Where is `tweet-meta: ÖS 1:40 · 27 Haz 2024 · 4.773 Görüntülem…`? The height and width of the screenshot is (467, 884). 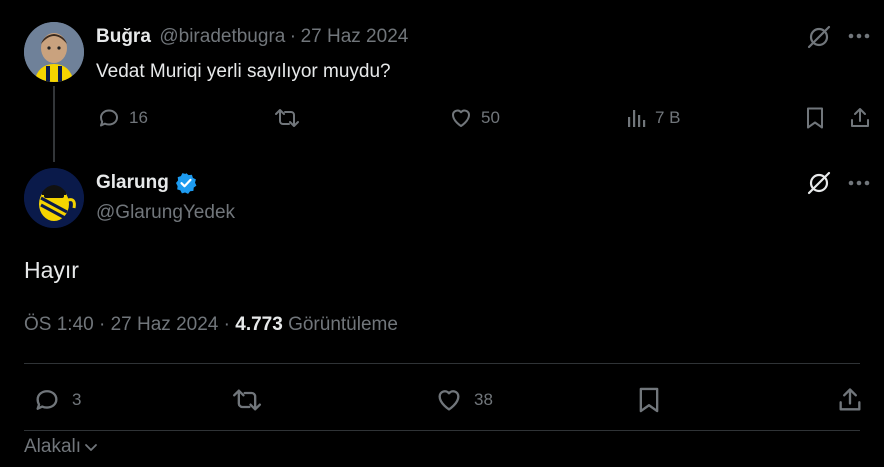
tweet-meta: ÖS 1:40 · 27 Haz 2024 · 4.773 Görüntülem… is located at coordinates (211, 325).